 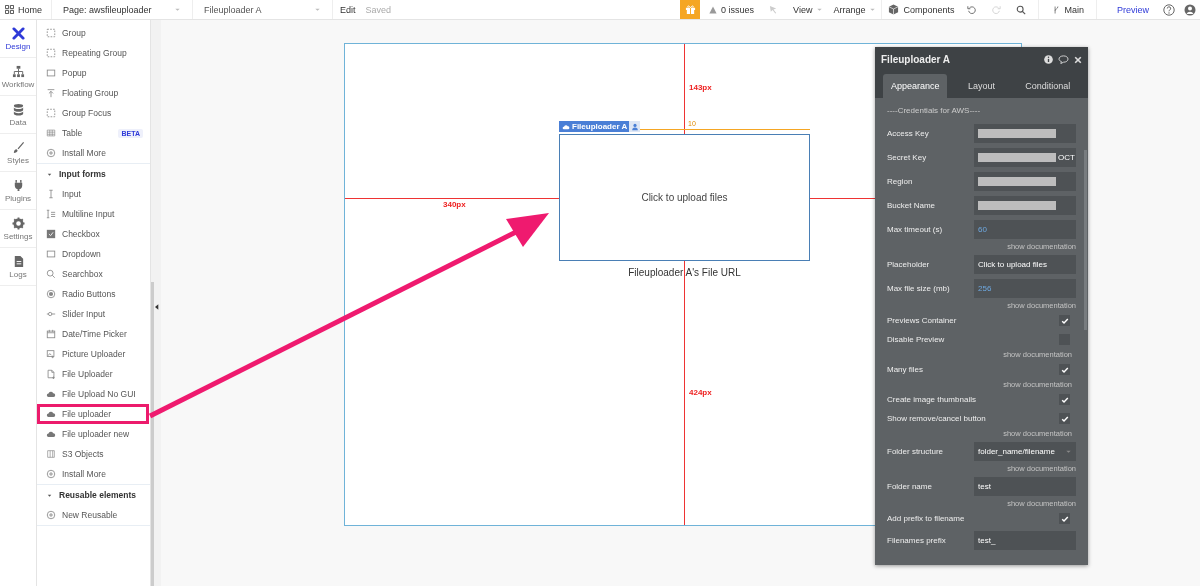 I want to click on image-icon, so click(x=51, y=354).